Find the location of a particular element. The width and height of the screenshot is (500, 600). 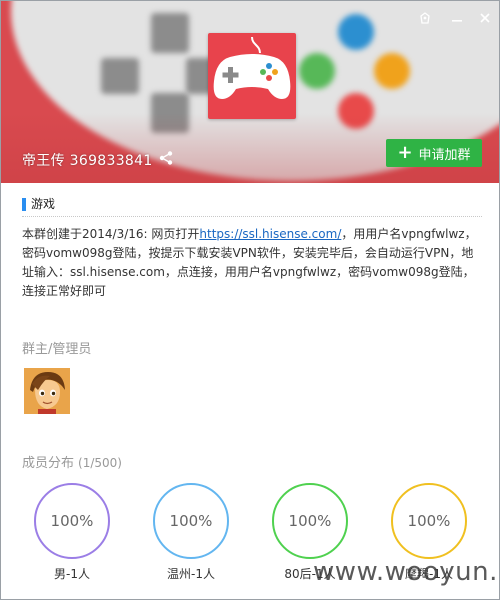

group-name: 帝王传 369833841 is located at coordinates (87, 160).